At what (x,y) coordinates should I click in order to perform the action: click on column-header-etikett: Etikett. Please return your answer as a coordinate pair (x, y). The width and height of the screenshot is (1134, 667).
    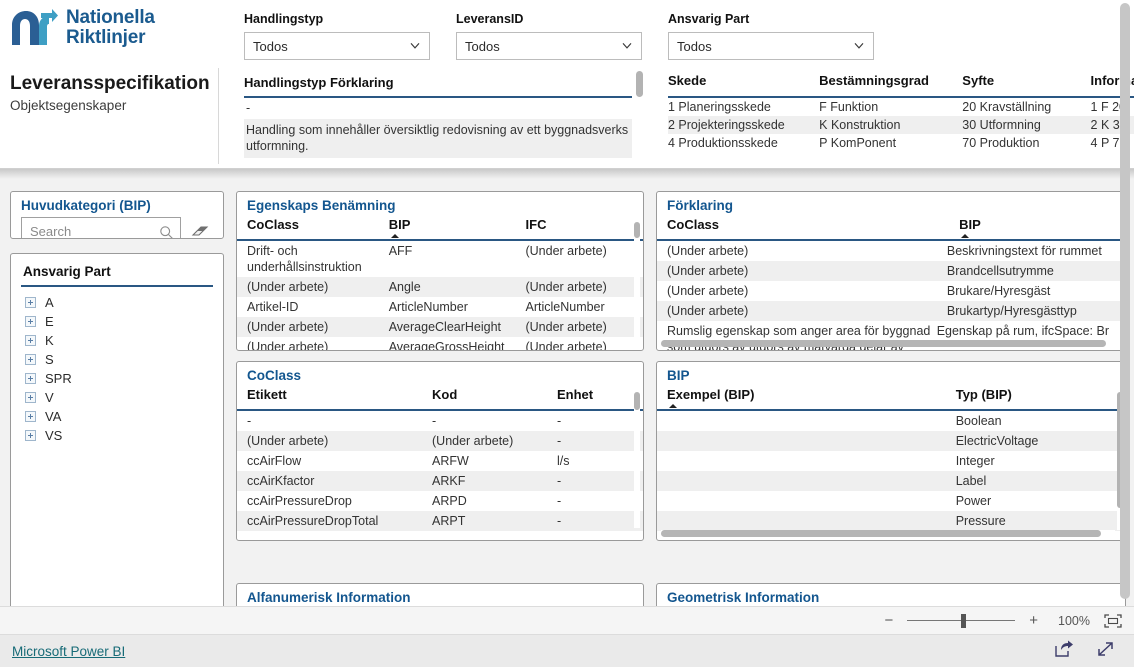
    Looking at the image, I should click on (339, 397).